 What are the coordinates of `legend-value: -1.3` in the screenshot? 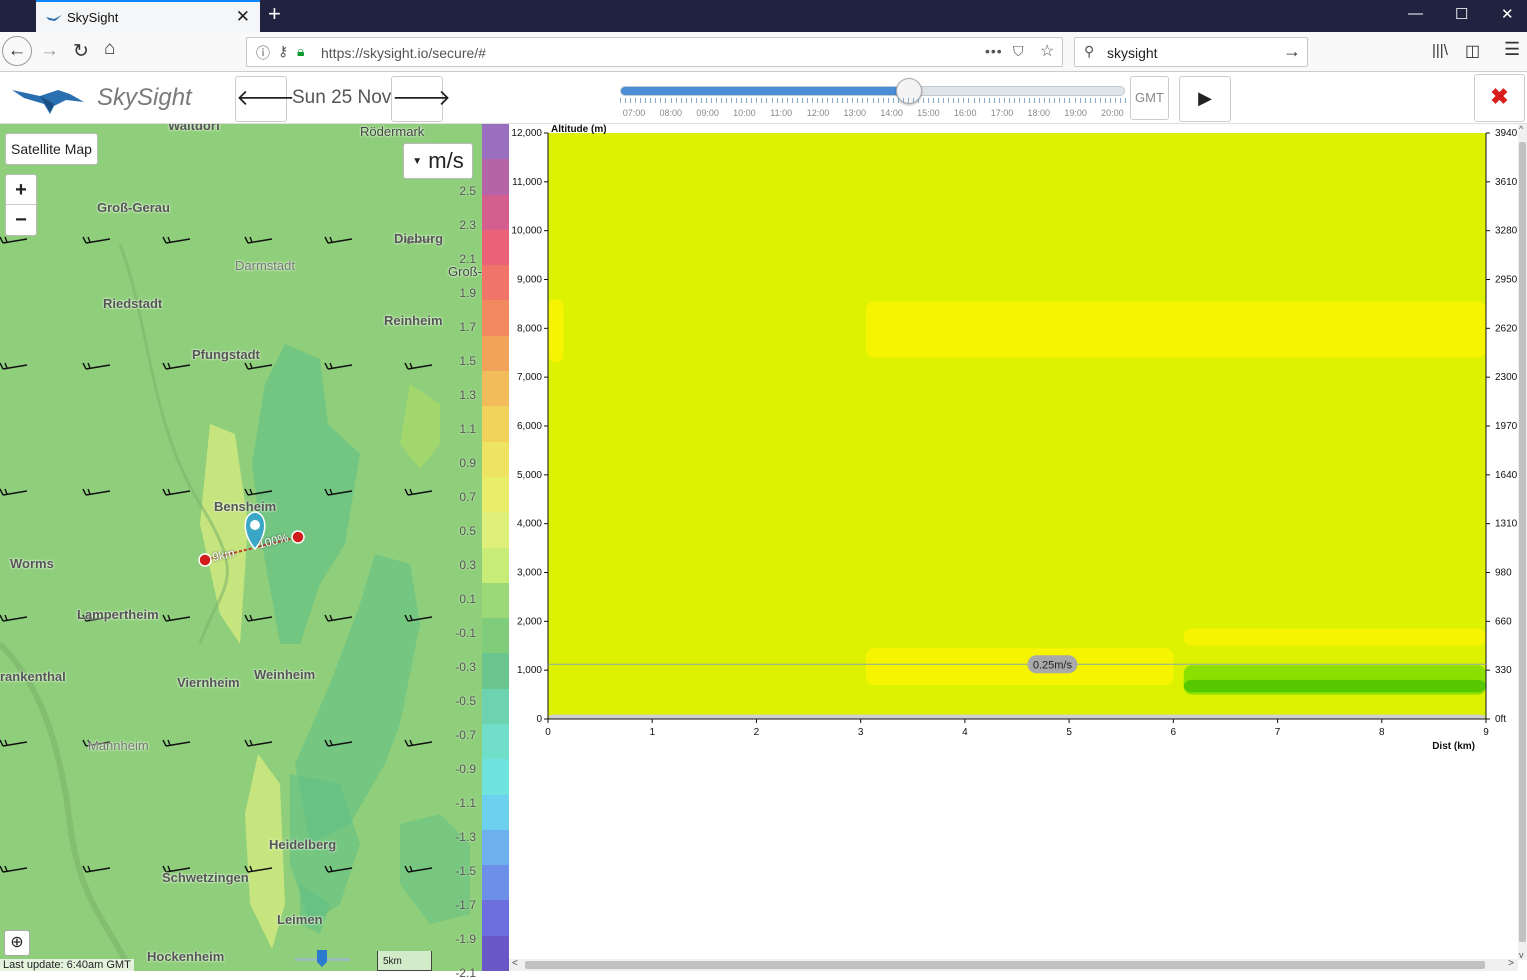 It's located at (465, 837).